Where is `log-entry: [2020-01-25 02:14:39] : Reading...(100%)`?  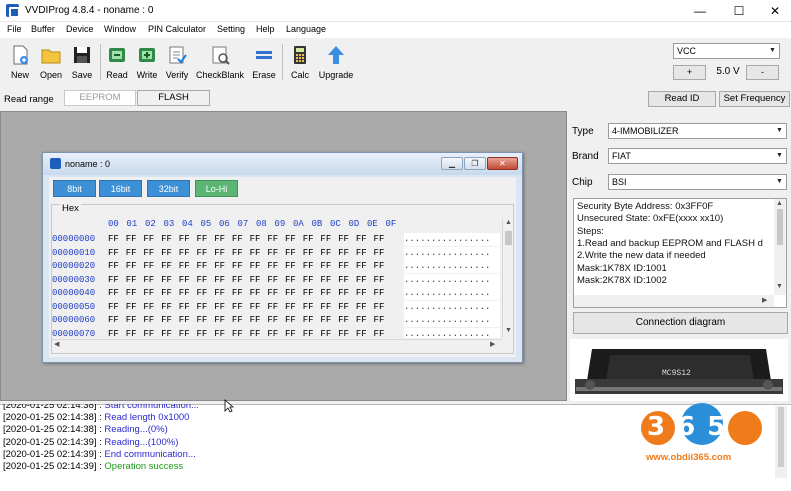 log-entry: [2020-01-25 02:14:39] : Reading...(100%) is located at coordinates (90, 442).